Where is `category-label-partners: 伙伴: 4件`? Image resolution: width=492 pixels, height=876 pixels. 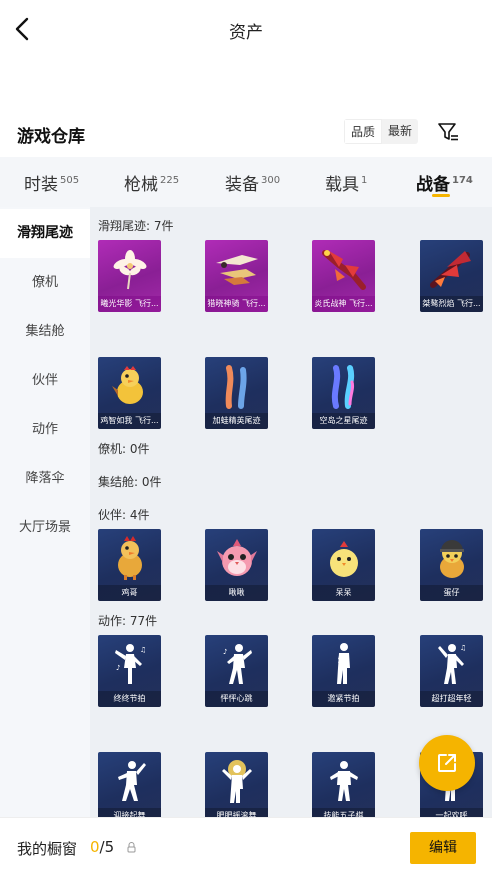 category-label-partners: 伙伴: 4件 is located at coordinates (124, 515).